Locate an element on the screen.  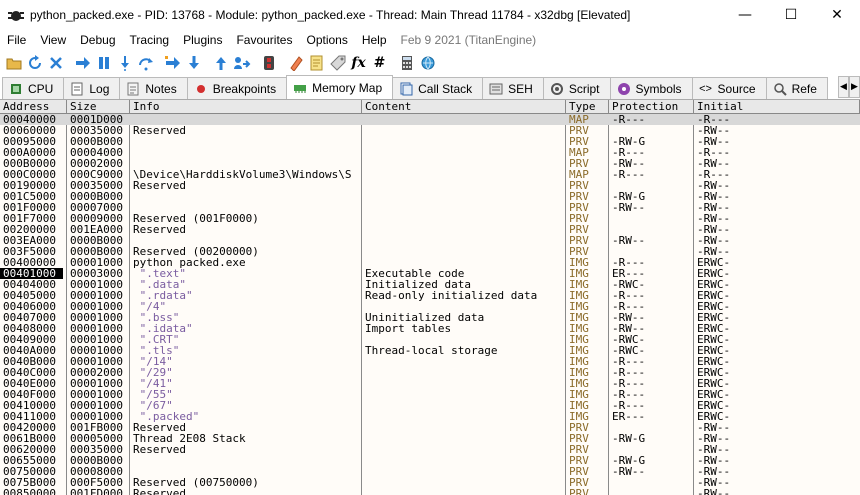
maximize-button: ☐ is located at coordinates (791, 15).